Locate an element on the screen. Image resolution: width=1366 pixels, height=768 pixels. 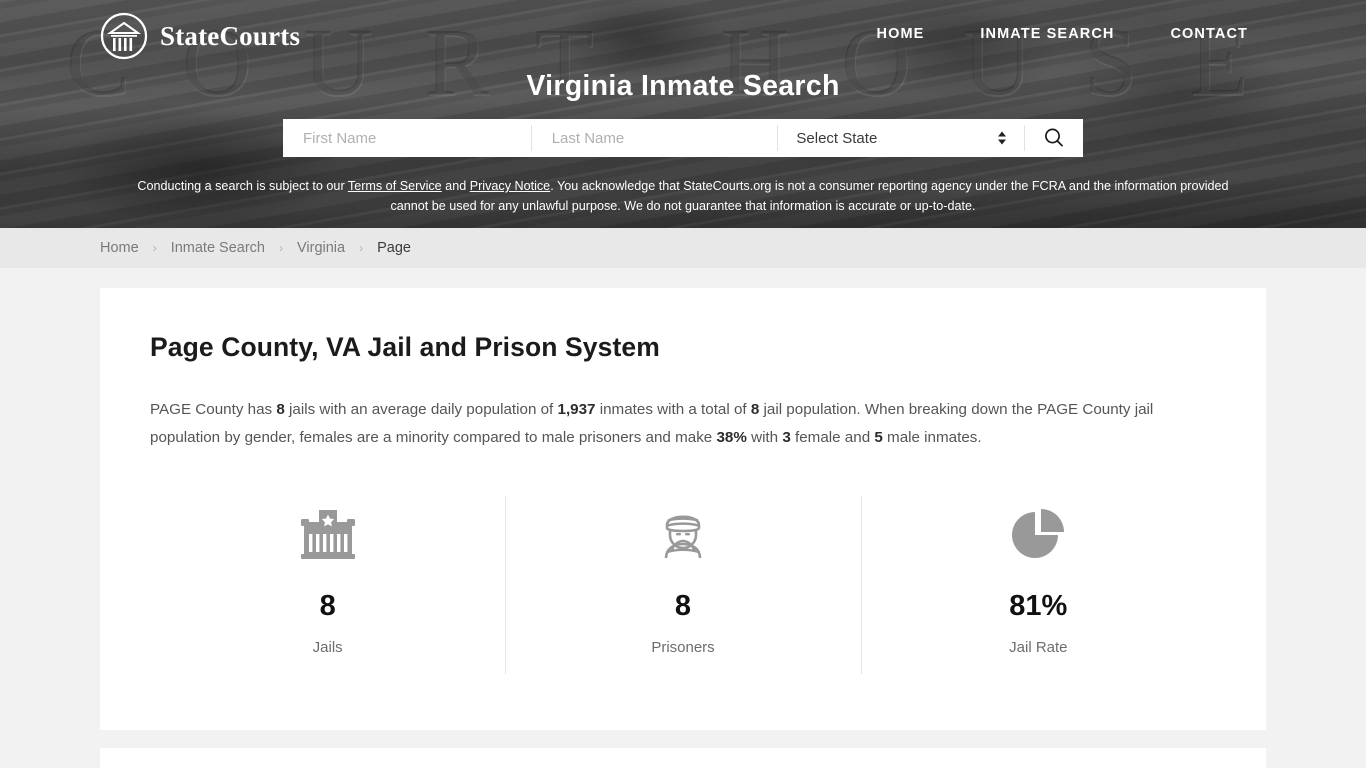
magnifier-icon is located at coordinates (1054, 137).